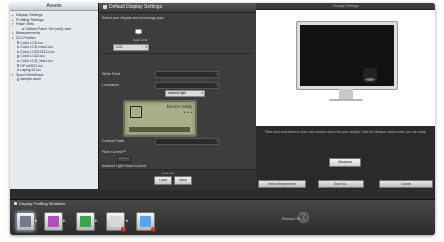  I want to click on tree-item-label: Laptop11.icc, so click(30, 70).